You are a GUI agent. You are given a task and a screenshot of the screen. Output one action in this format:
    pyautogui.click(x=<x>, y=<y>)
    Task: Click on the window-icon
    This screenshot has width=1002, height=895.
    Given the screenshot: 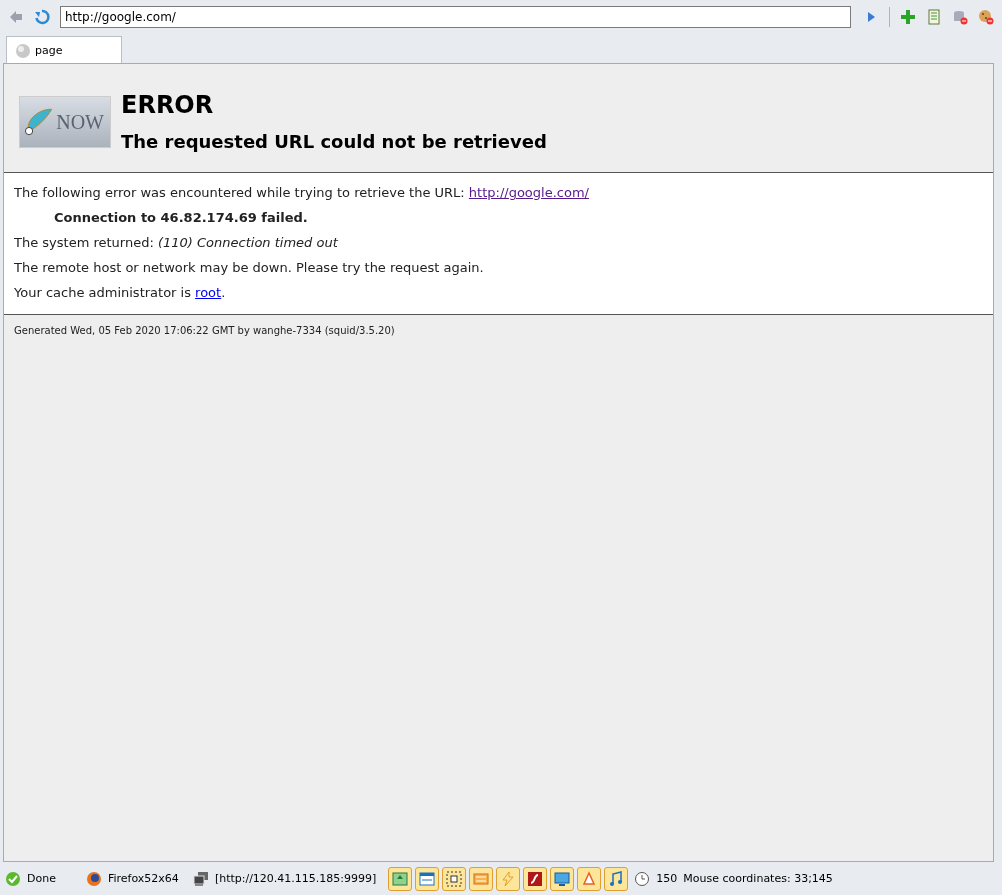 What is the action you would take?
    pyautogui.click(x=427, y=878)
    